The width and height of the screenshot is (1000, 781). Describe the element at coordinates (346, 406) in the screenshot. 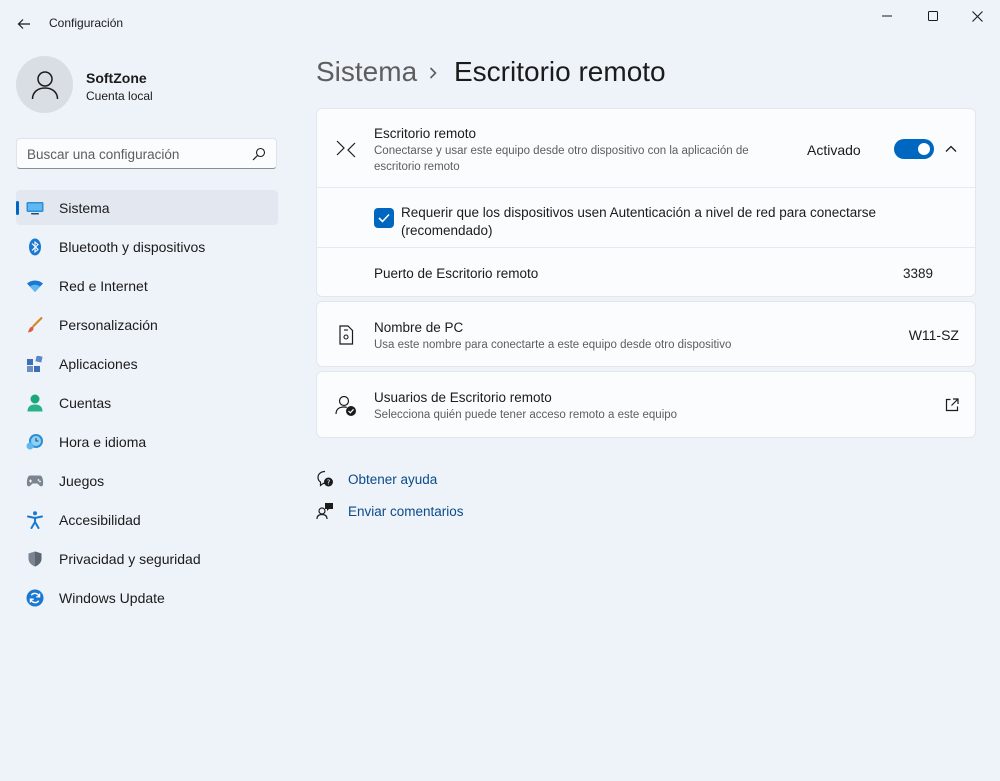

I see `user-check-icon` at that location.